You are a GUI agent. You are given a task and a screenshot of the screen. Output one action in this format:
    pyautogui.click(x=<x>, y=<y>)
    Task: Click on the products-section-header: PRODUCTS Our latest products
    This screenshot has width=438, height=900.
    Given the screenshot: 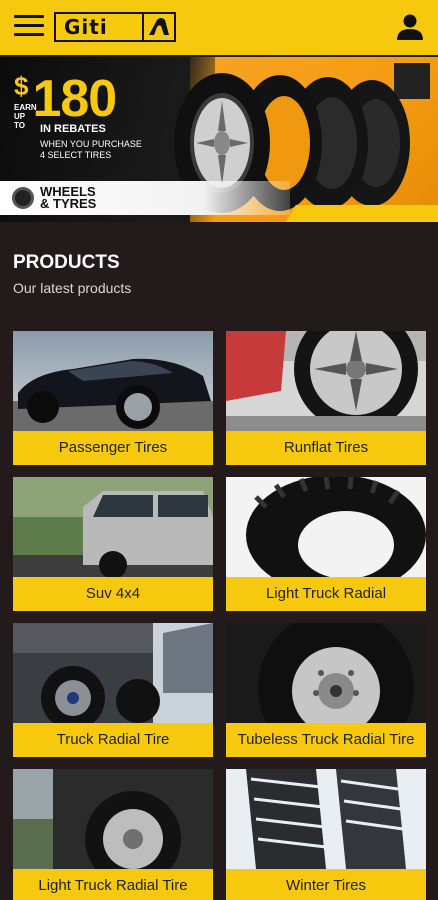 What is the action you would take?
    pyautogui.click(x=72, y=274)
    